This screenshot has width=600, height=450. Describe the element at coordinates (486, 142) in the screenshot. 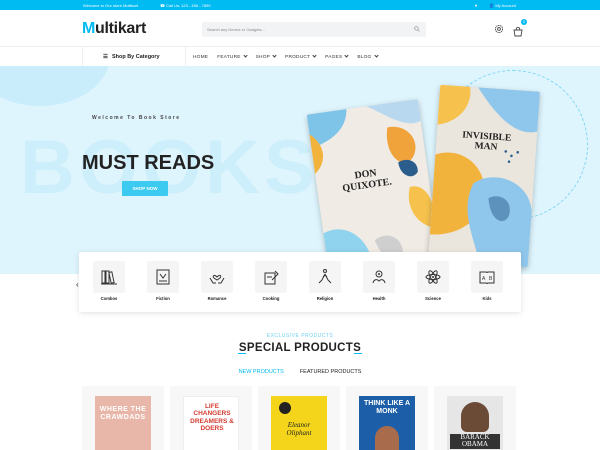

I see `book2-title: INVISIBLE MAN` at that location.